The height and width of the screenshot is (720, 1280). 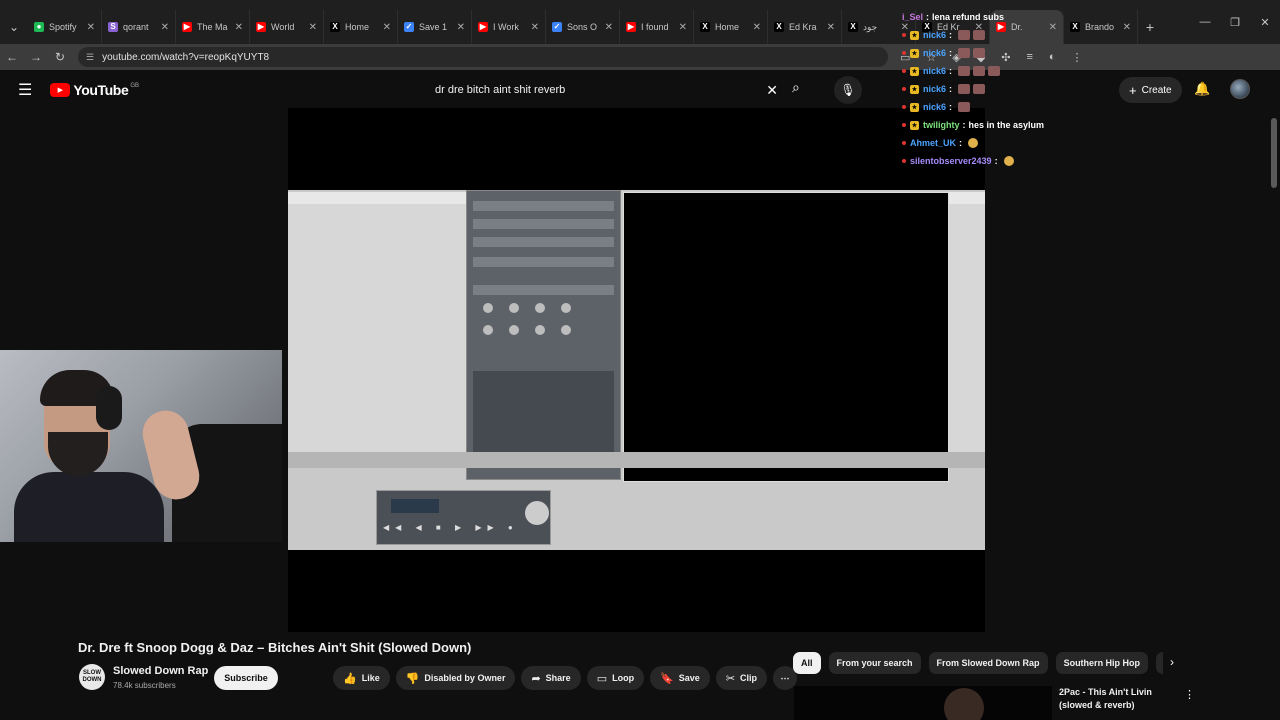 I want to click on browser-tab: ● Spotify ✕, so click(x=65, y=27).